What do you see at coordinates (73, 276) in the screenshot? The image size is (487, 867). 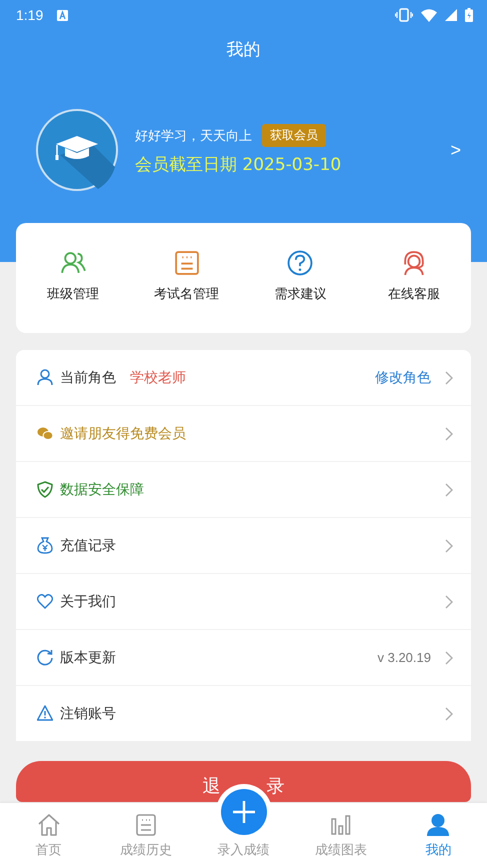 I see `shortcut-item: 班级管理` at bounding box center [73, 276].